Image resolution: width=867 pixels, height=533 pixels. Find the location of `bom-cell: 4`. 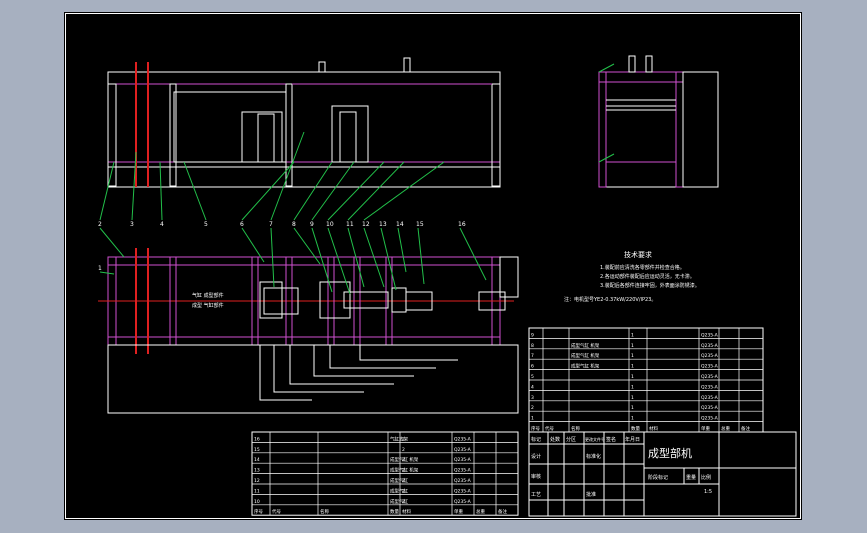

bom-cell: 4 is located at coordinates (532, 387).